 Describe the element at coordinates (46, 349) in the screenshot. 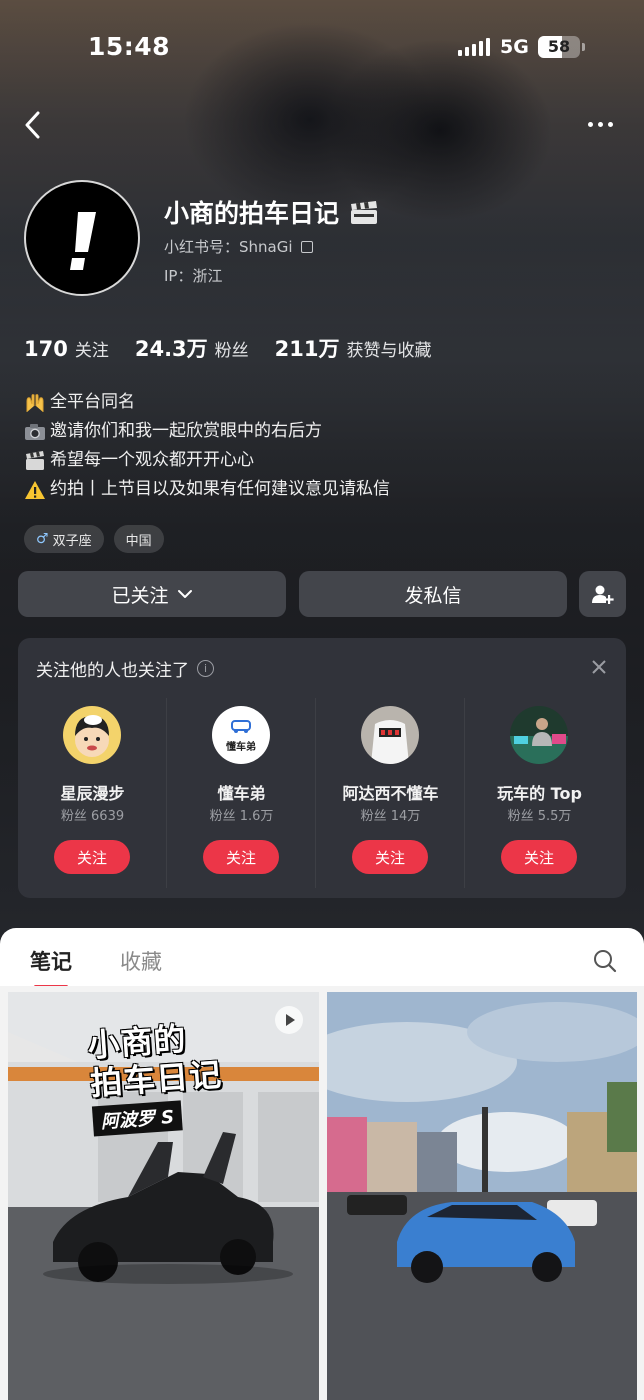

I see `stat-value: 170` at that location.